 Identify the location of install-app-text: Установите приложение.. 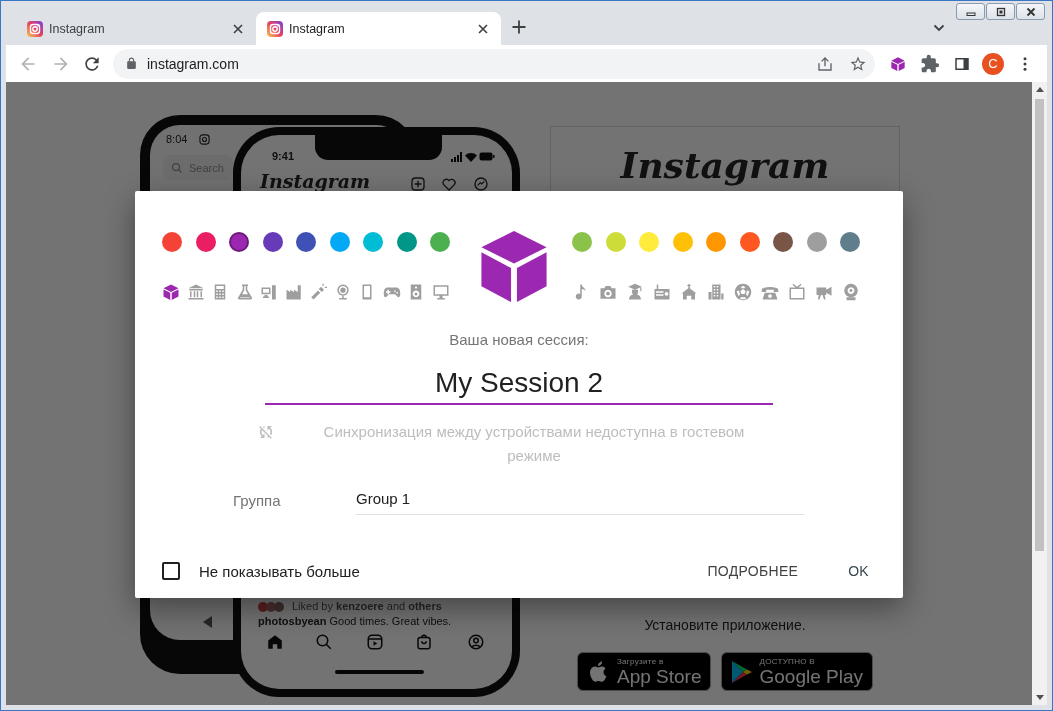
(725, 625).